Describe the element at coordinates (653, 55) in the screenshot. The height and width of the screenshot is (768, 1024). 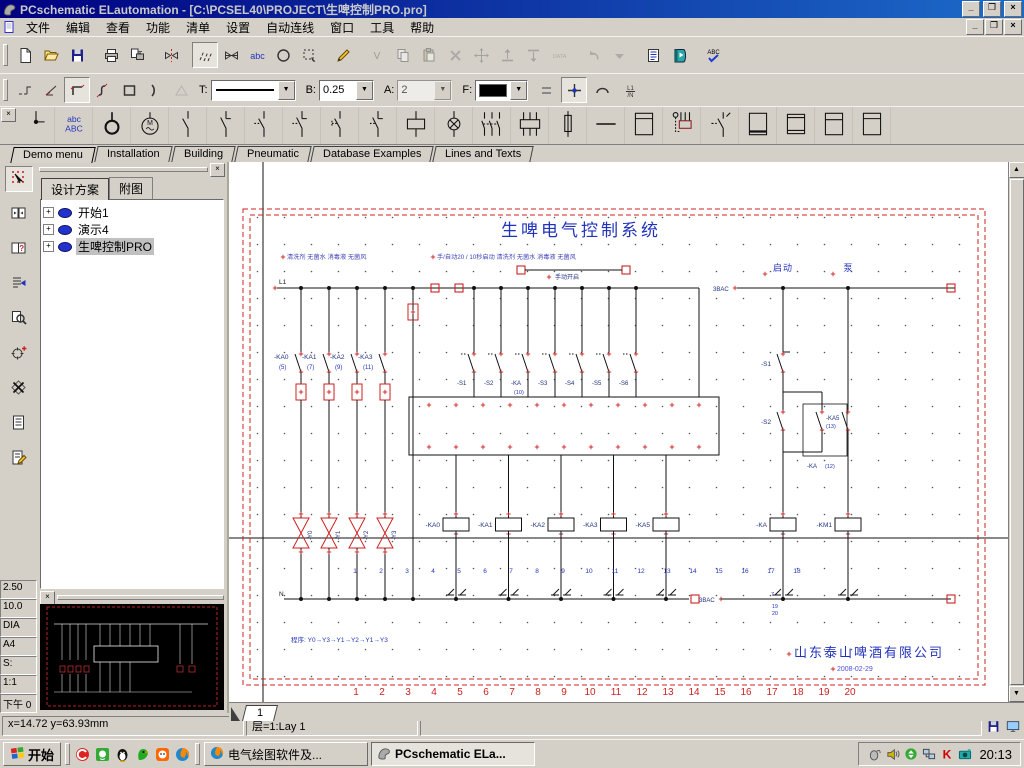
I see `object-lister-button` at that location.